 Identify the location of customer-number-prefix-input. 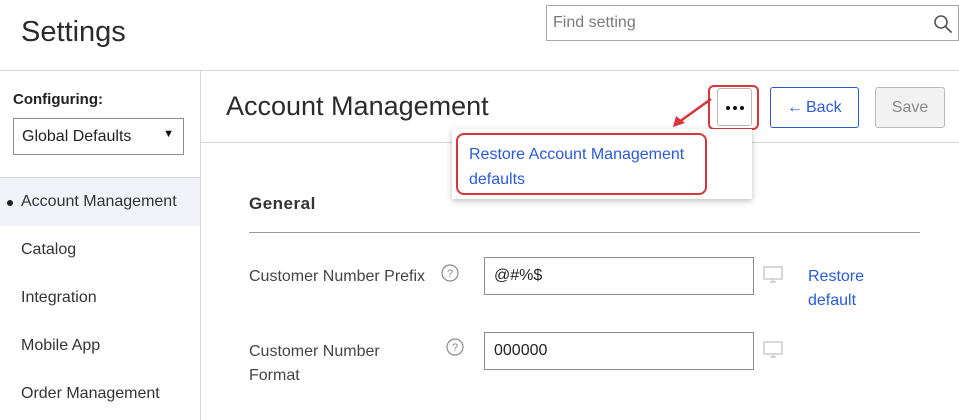
(619, 276).